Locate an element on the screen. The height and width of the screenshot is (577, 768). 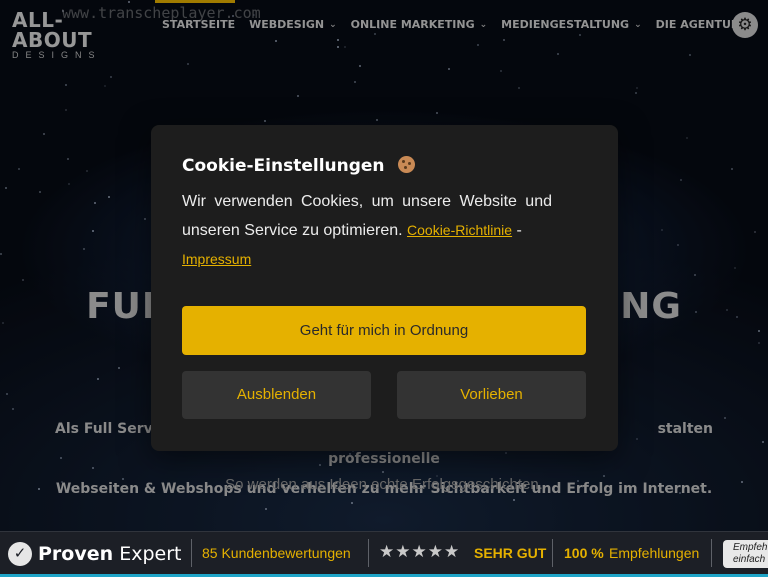
check-icon: ✓ is located at coordinates (20, 554).